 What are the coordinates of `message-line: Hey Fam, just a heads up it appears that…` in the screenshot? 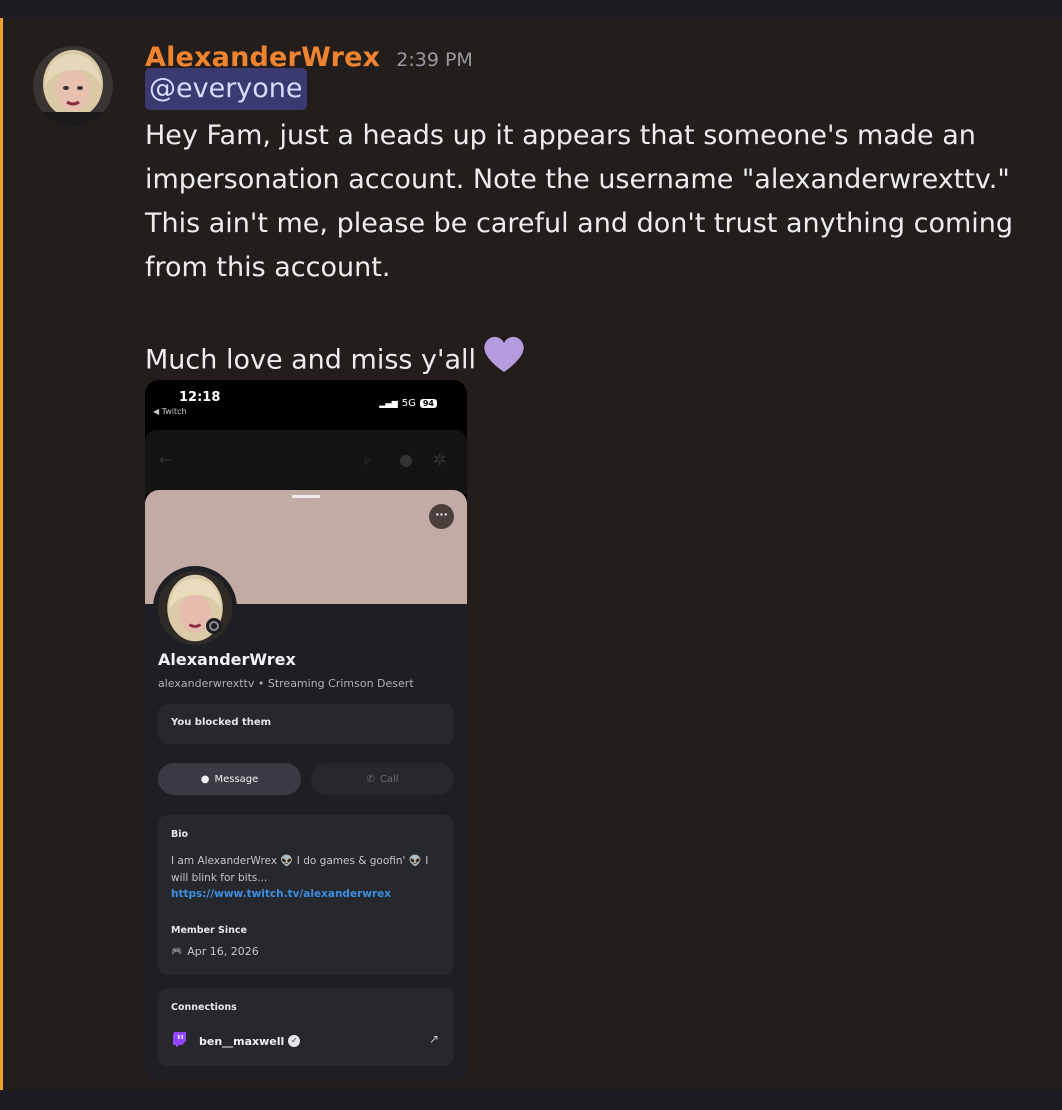 It's located at (560, 135).